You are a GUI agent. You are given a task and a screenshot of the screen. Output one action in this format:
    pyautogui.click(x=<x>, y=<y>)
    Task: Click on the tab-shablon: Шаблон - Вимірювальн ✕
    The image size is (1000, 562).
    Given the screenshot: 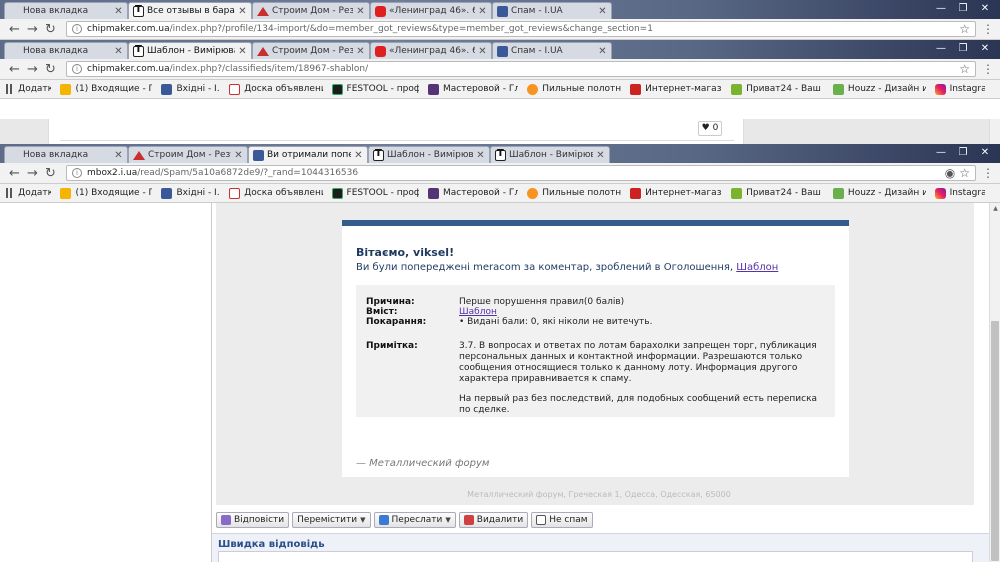 What is the action you would take?
    pyautogui.click(x=190, y=50)
    